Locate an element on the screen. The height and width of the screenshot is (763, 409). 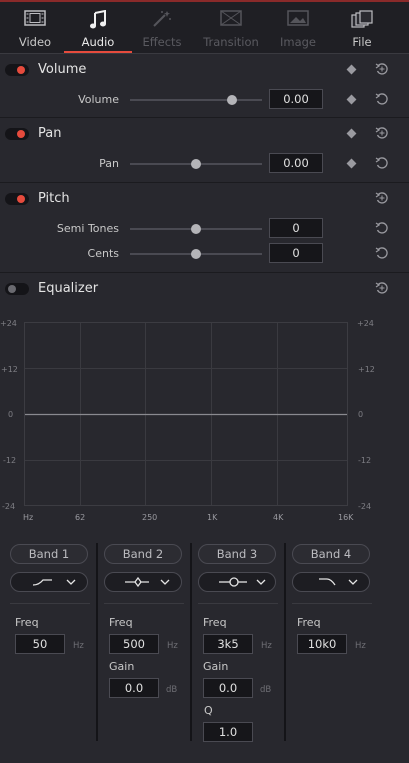
band-3-gain-unit: dB is located at coordinates (266, 690).